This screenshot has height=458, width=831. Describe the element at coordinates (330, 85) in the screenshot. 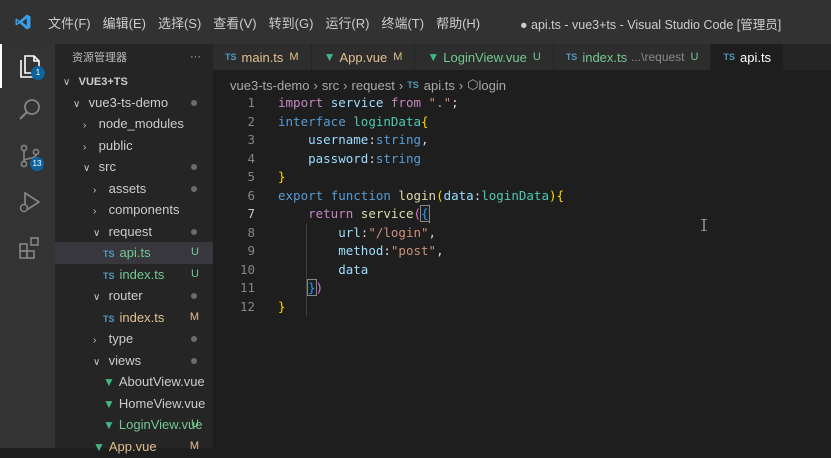

I see `breadcrumb-item: src` at that location.